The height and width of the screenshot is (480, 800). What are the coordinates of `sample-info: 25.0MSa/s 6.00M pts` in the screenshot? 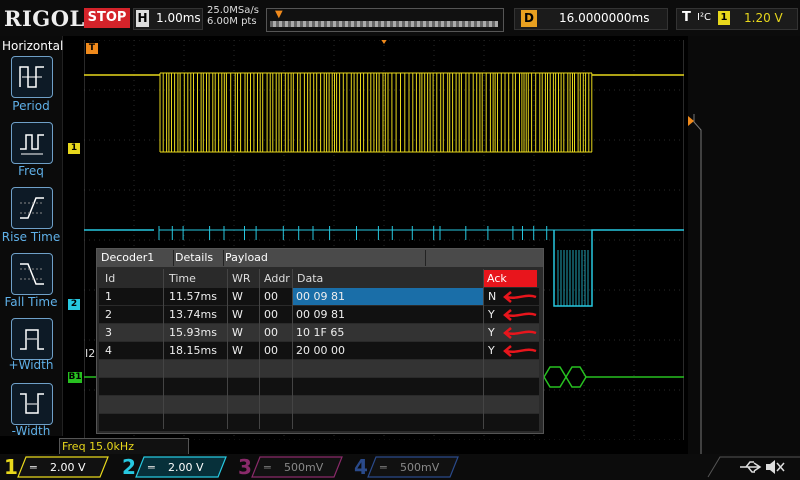 It's located at (233, 16).